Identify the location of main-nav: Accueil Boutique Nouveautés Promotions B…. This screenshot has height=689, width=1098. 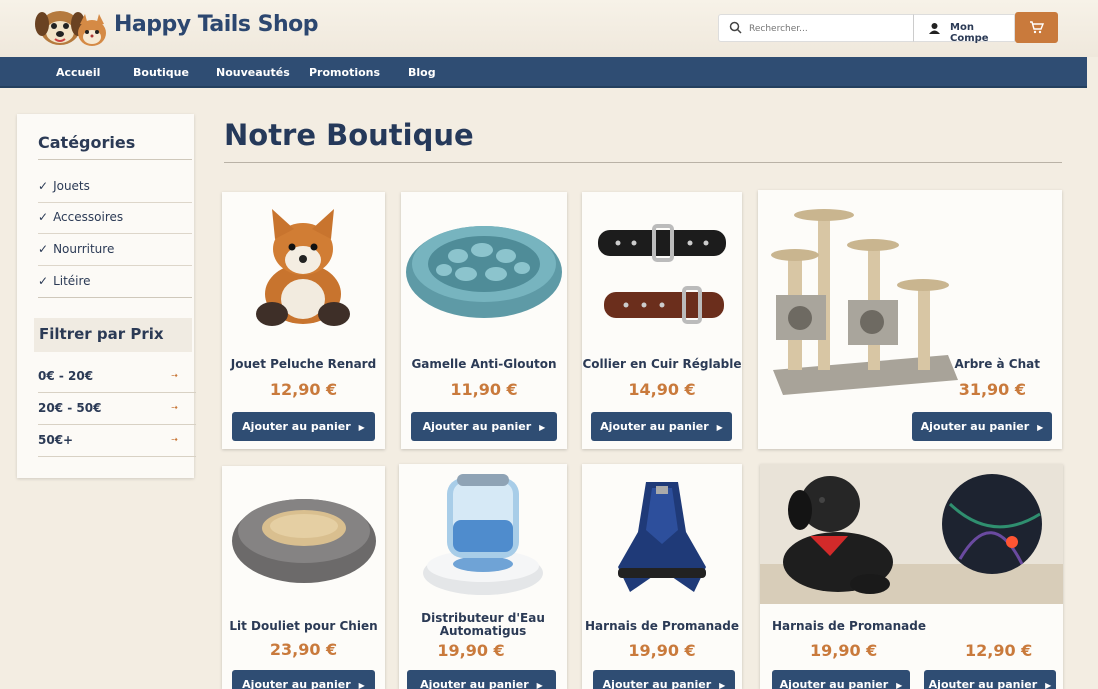
(543, 72).